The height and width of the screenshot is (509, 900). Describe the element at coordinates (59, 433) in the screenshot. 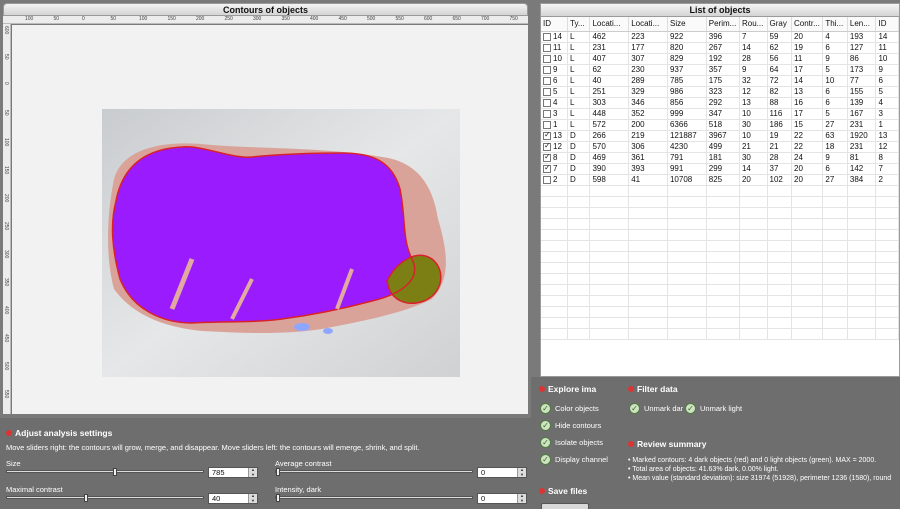

I see `analysis-heading: Adjust analysis settings` at that location.